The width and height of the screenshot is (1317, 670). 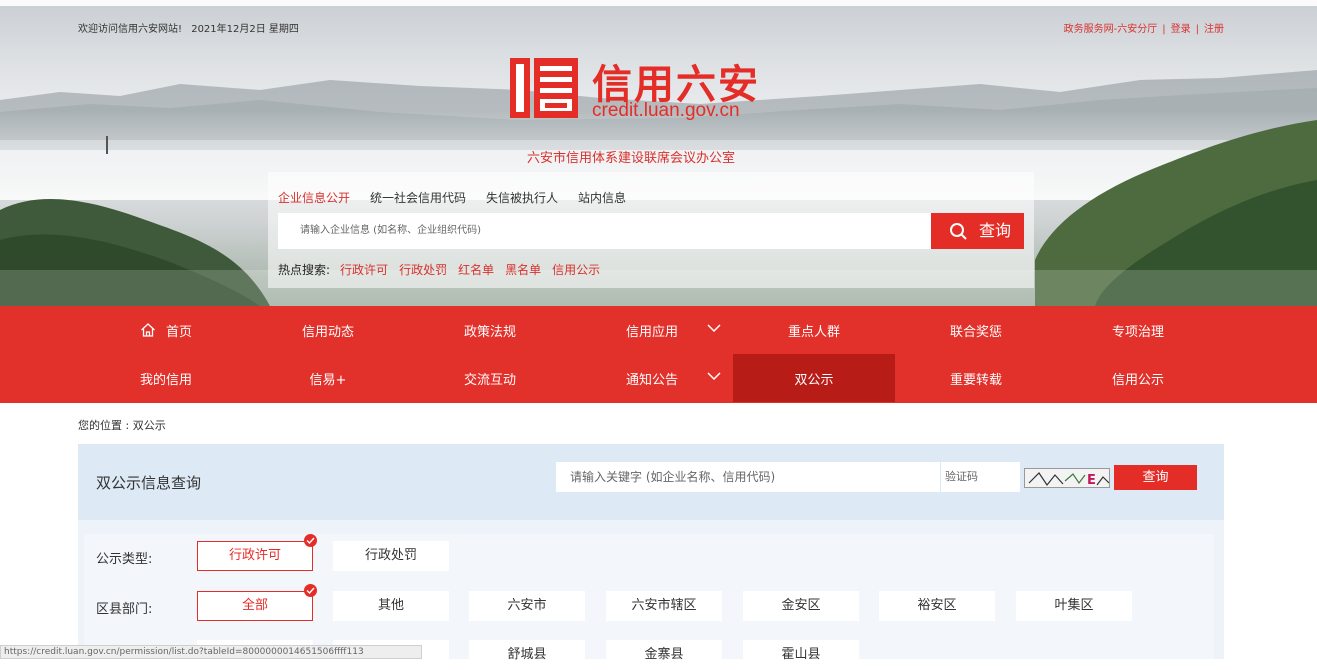 I want to click on chip-label: 裕安区, so click(x=937, y=605).